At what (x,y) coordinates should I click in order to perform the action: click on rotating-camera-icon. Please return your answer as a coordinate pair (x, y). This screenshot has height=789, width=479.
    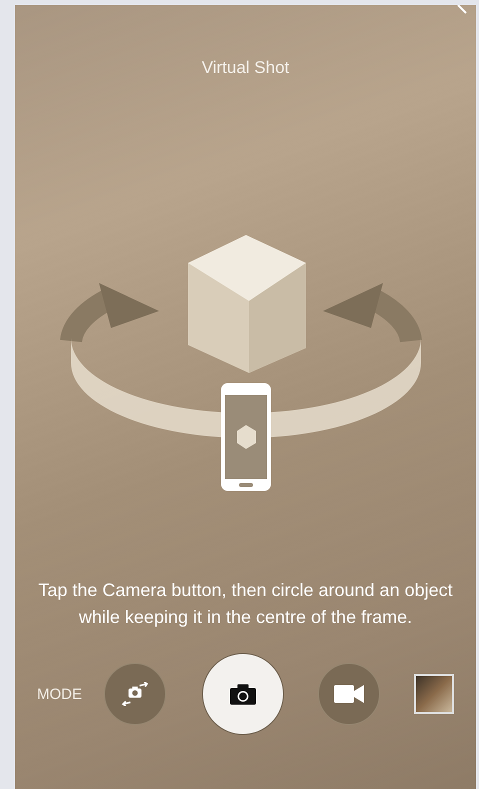
    Looking at the image, I should click on (135, 694).